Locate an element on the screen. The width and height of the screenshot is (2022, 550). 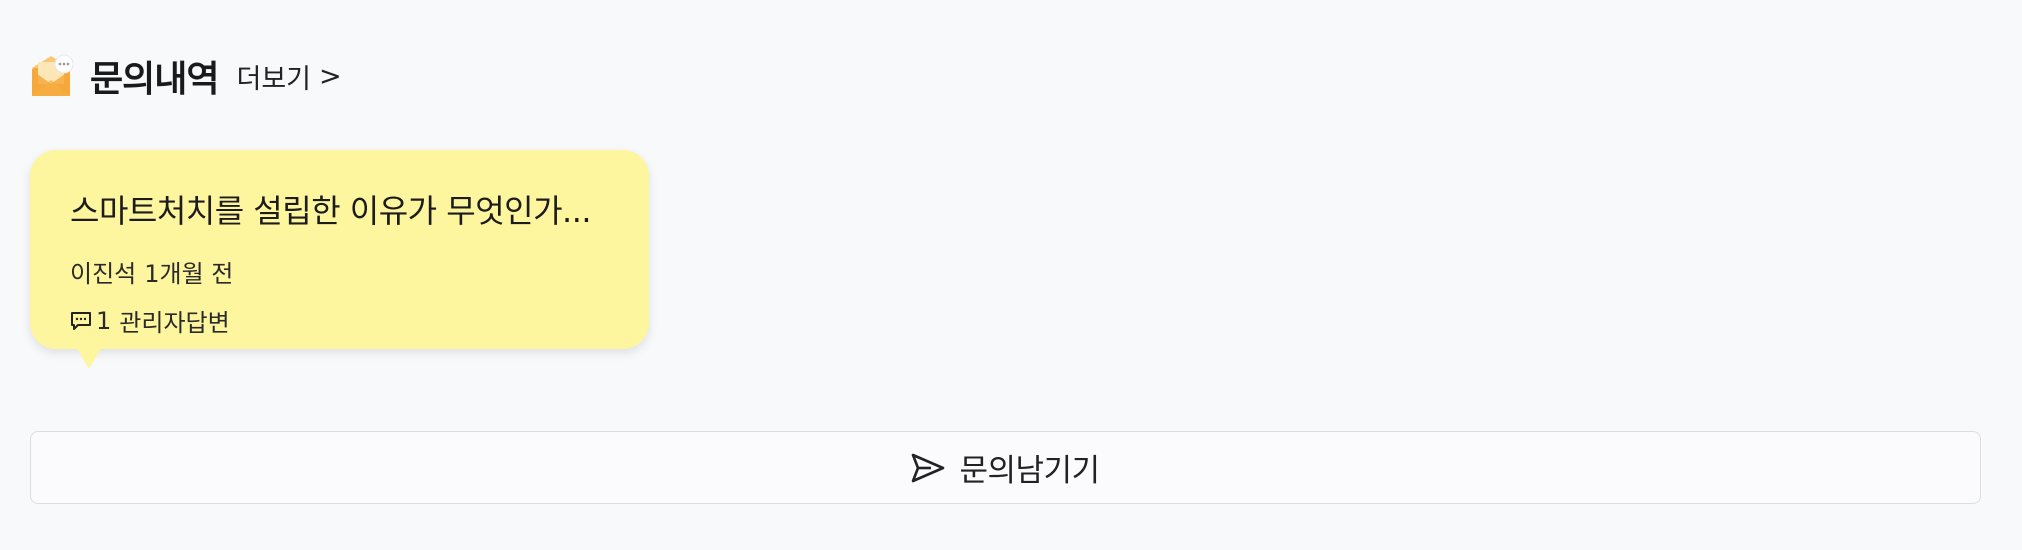
inquiry-author: 이진석 is located at coordinates (103, 274).